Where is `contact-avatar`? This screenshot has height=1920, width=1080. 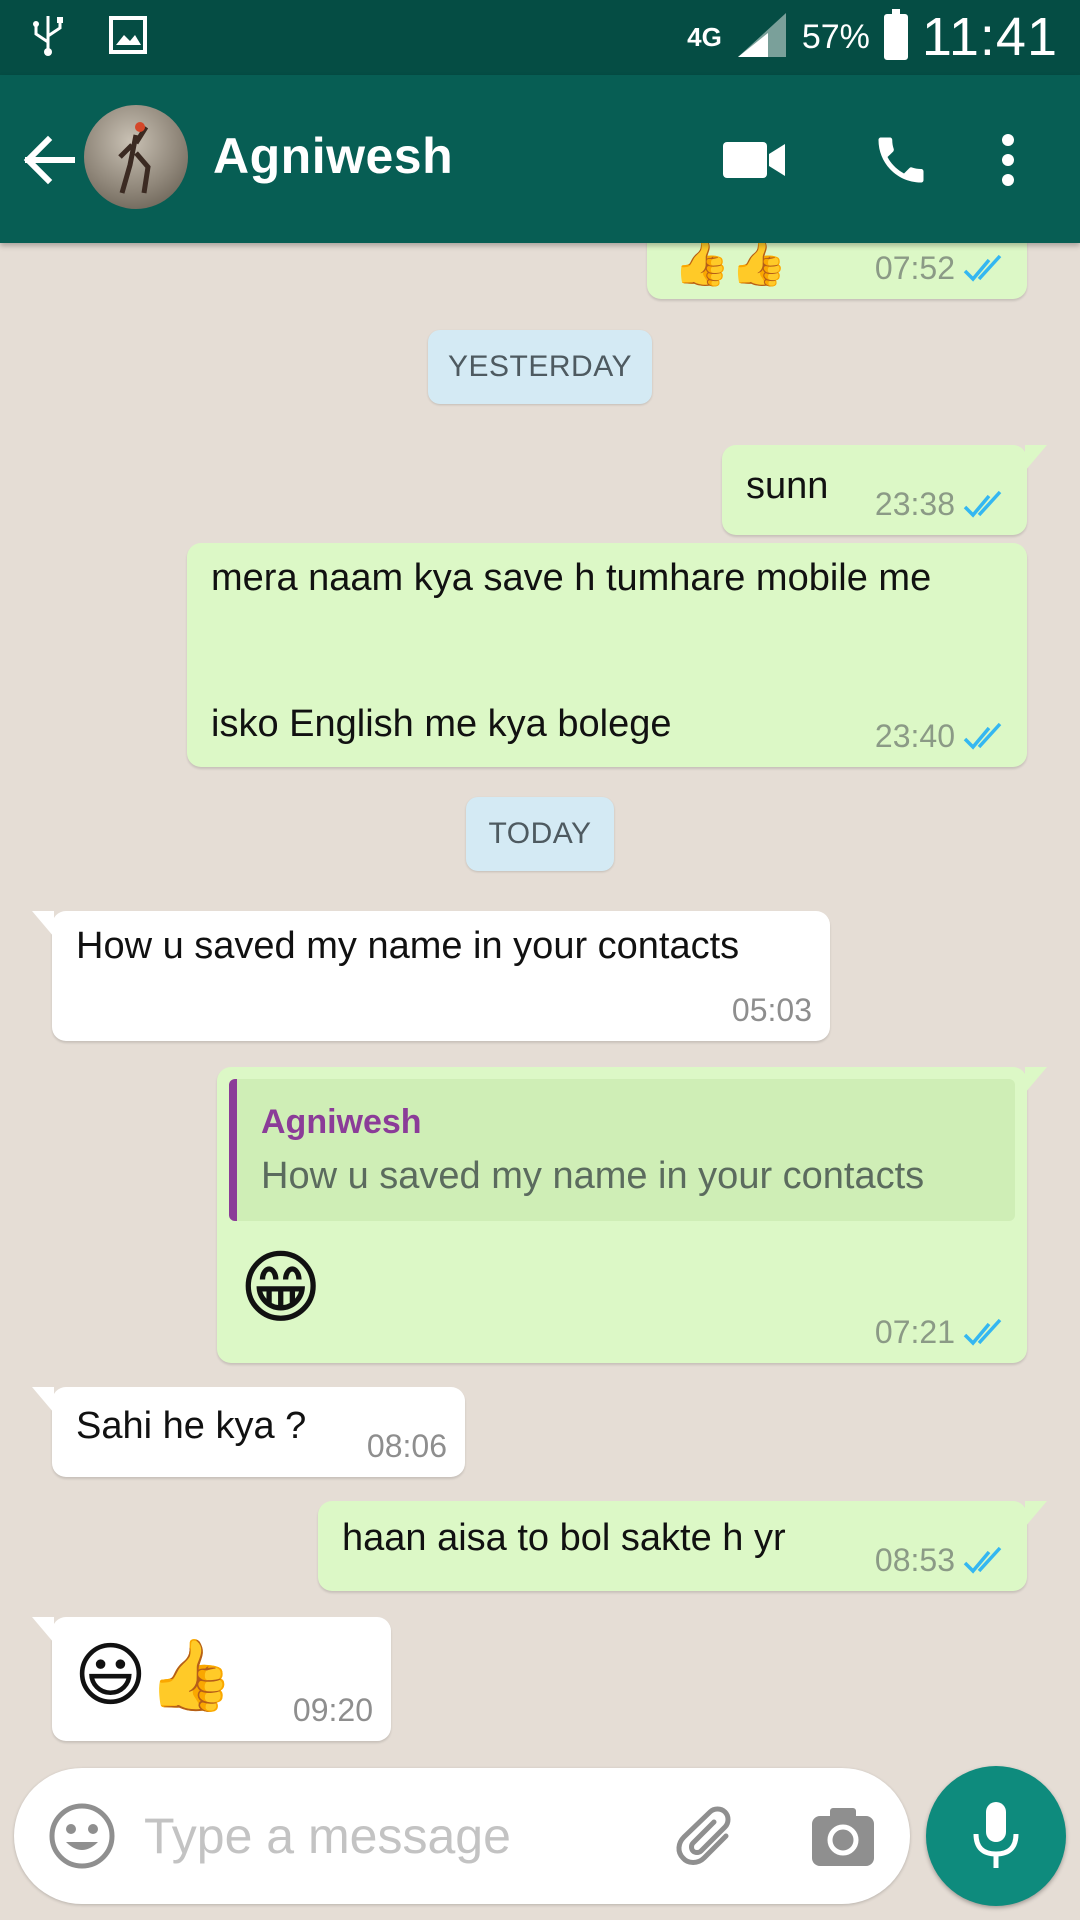 contact-avatar is located at coordinates (136, 157).